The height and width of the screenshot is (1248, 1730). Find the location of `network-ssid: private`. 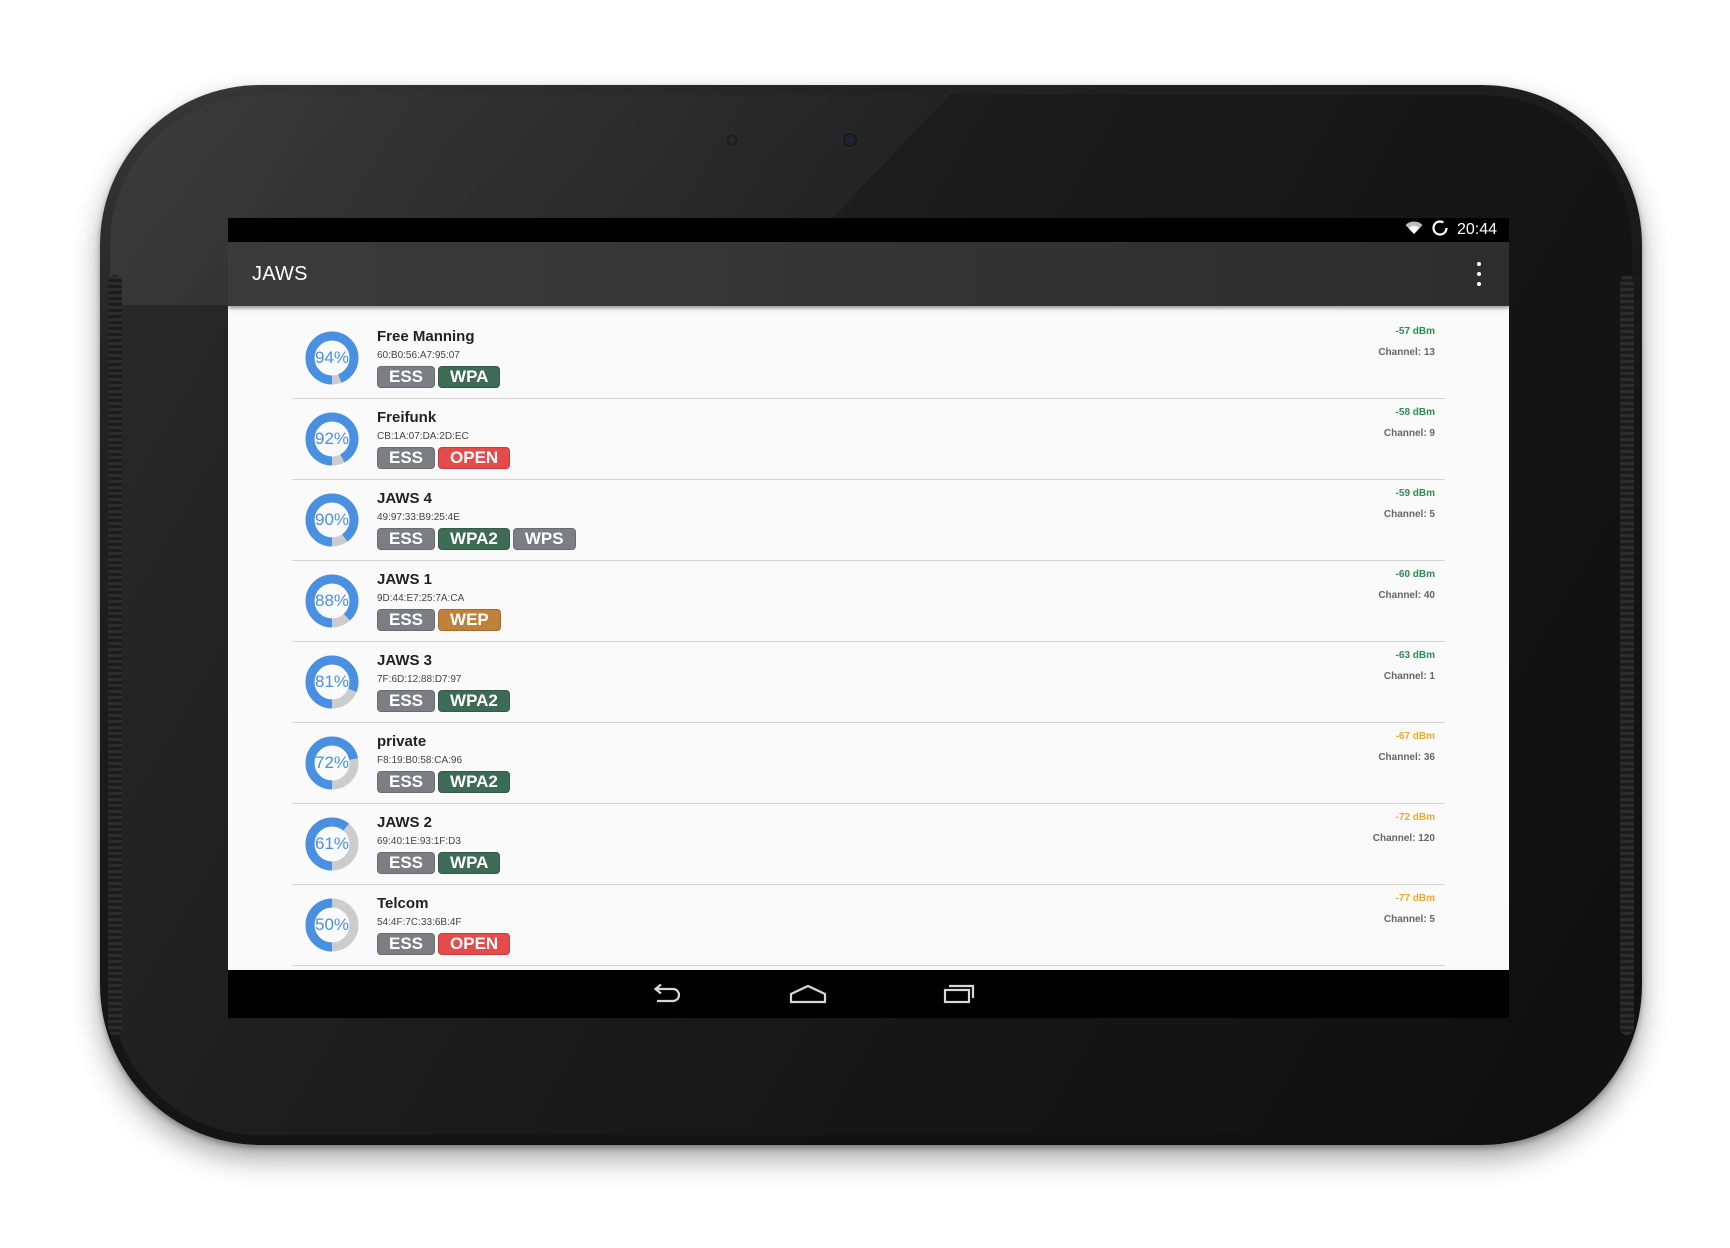

network-ssid: private is located at coordinates (402, 741).